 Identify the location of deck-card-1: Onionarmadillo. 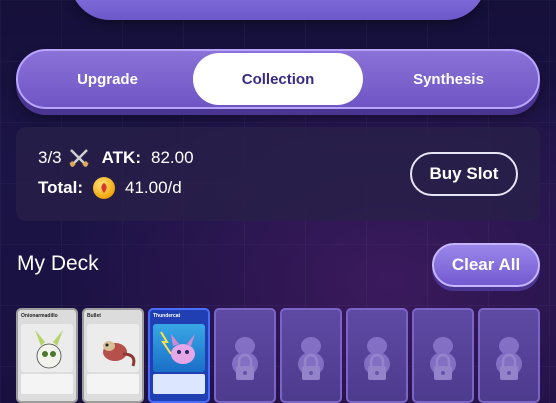
(47, 355).